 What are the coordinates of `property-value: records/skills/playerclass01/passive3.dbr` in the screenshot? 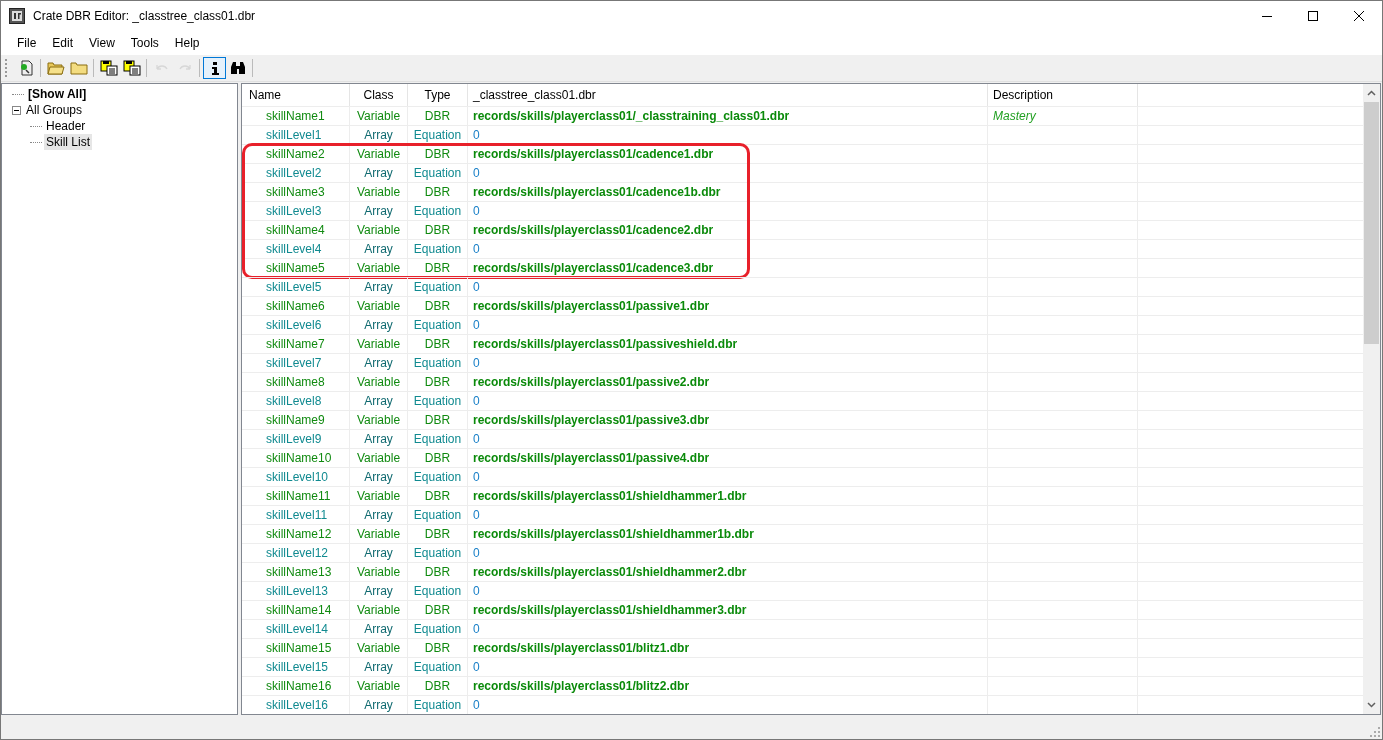 It's located at (728, 420).